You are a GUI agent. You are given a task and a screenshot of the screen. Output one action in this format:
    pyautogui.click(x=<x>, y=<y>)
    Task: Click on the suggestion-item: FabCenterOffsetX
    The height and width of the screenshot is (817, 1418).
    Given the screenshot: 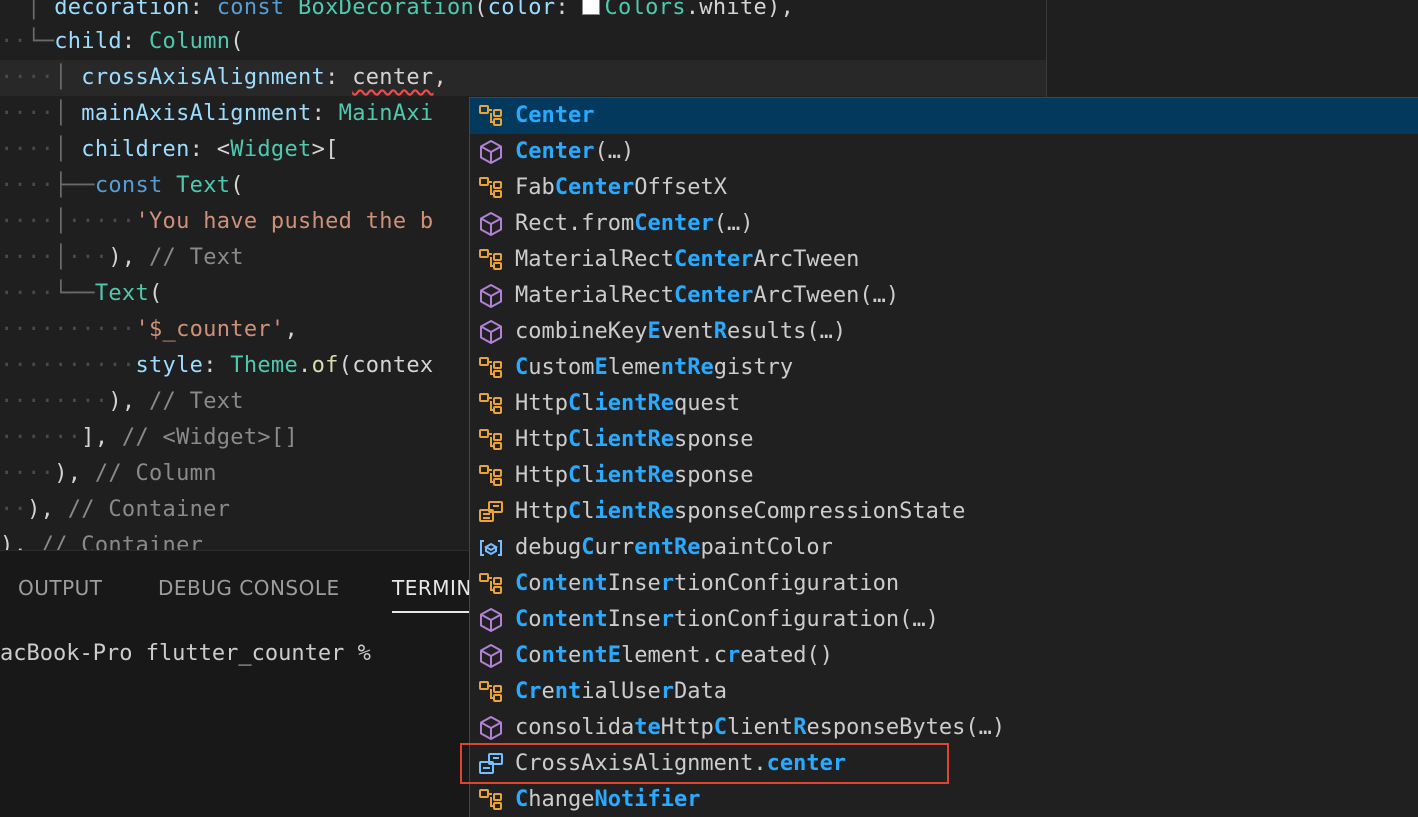 What is the action you would take?
    pyautogui.click(x=944, y=188)
    